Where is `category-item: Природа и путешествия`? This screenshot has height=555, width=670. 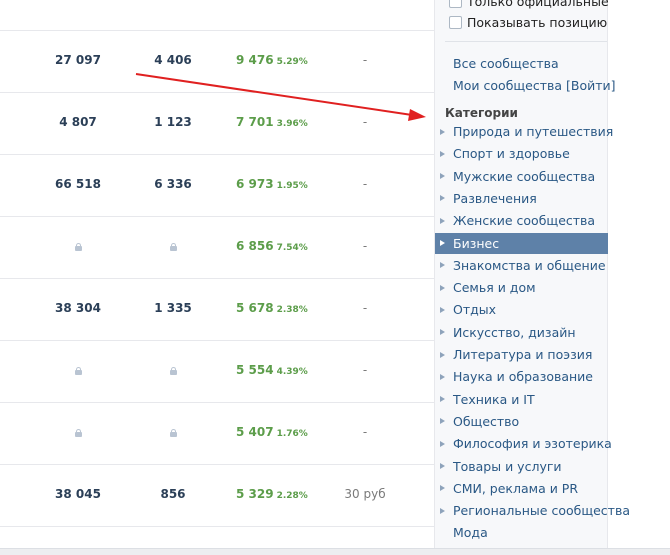
category-item: Природа и путешествия is located at coordinates (524, 131).